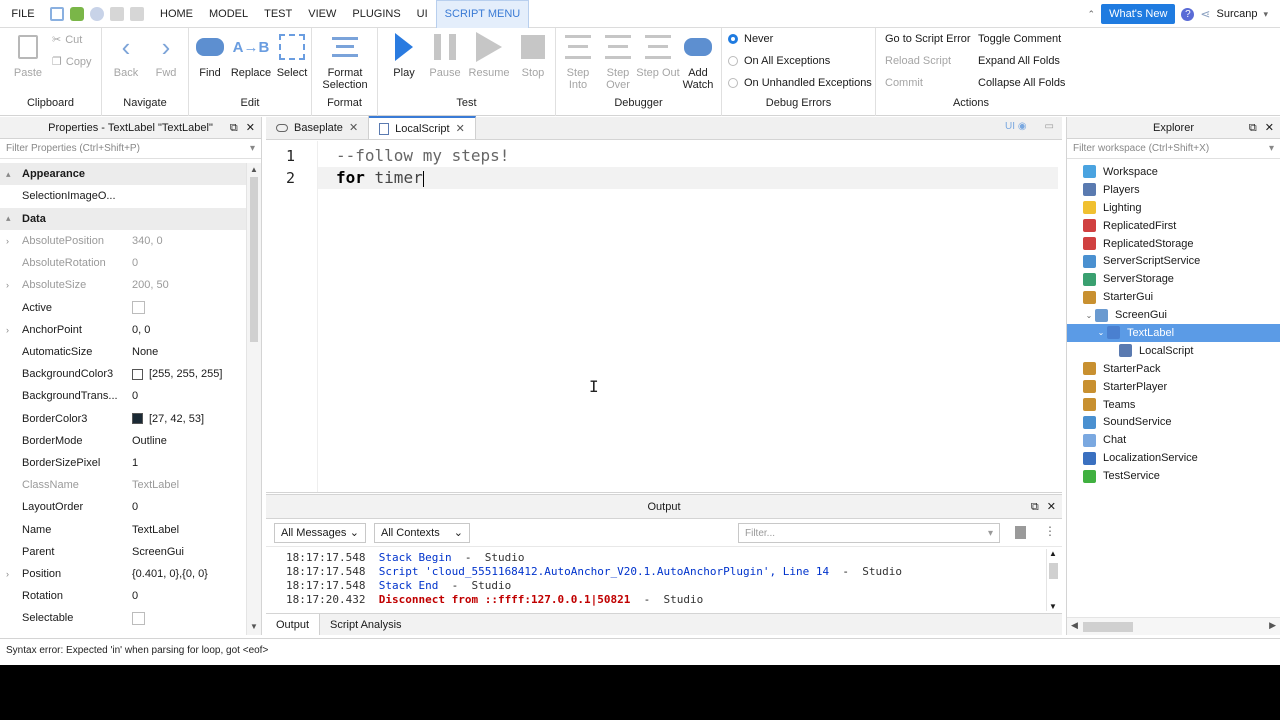  What do you see at coordinates (1089, 315) in the screenshot?
I see `chevron-down-icon: ⌄` at bounding box center [1089, 315].